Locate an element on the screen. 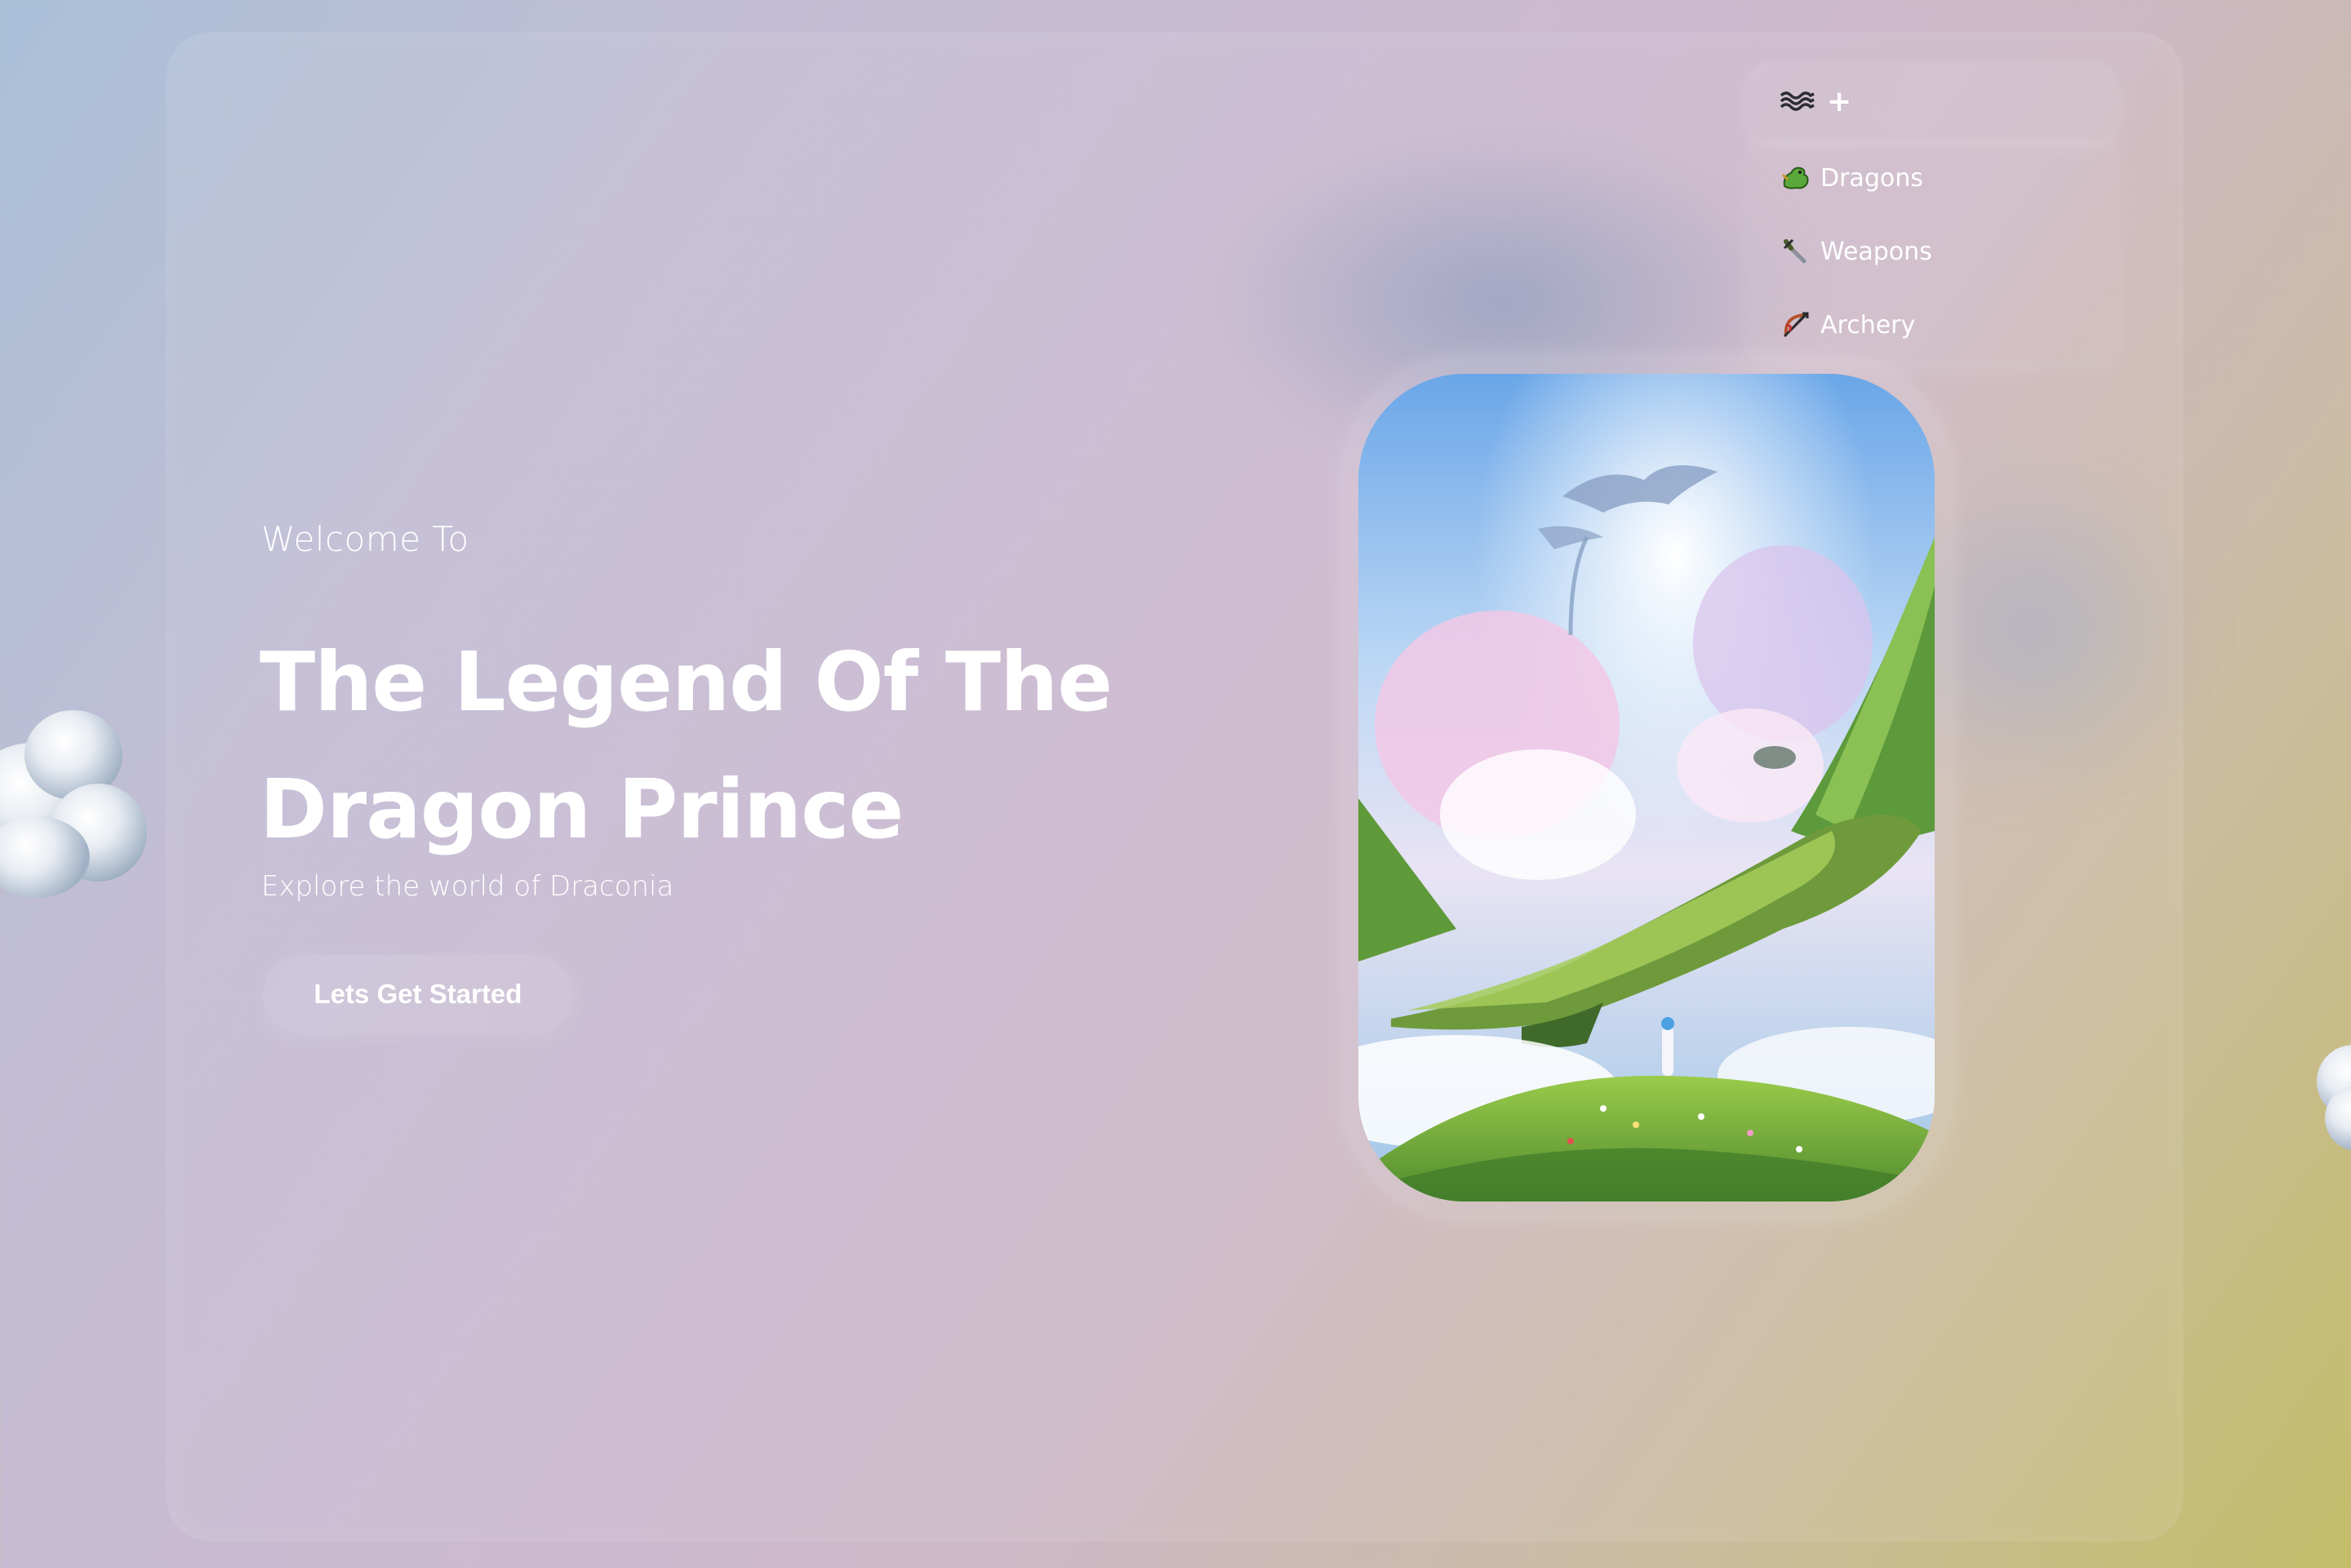 The height and width of the screenshot is (1568, 2351). dragon-icon is located at coordinates (1796, 178).